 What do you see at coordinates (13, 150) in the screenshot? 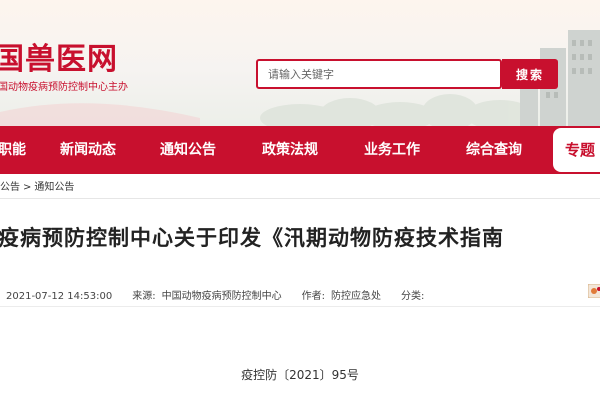
I see `nav-item-functions: 职能` at bounding box center [13, 150].